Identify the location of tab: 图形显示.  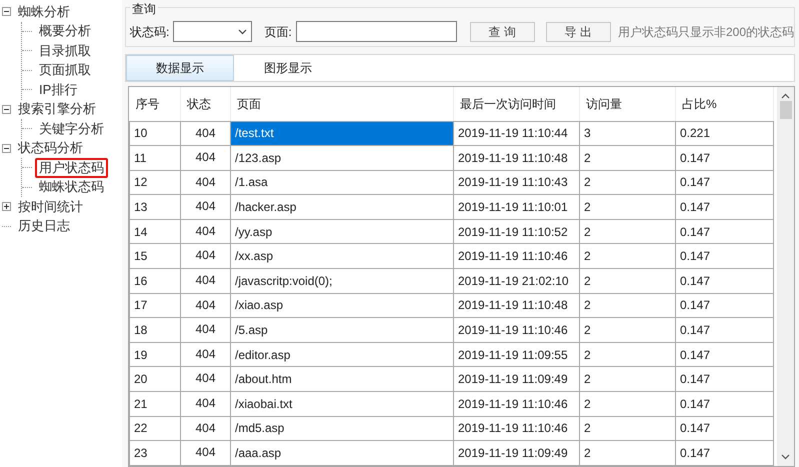
(288, 68).